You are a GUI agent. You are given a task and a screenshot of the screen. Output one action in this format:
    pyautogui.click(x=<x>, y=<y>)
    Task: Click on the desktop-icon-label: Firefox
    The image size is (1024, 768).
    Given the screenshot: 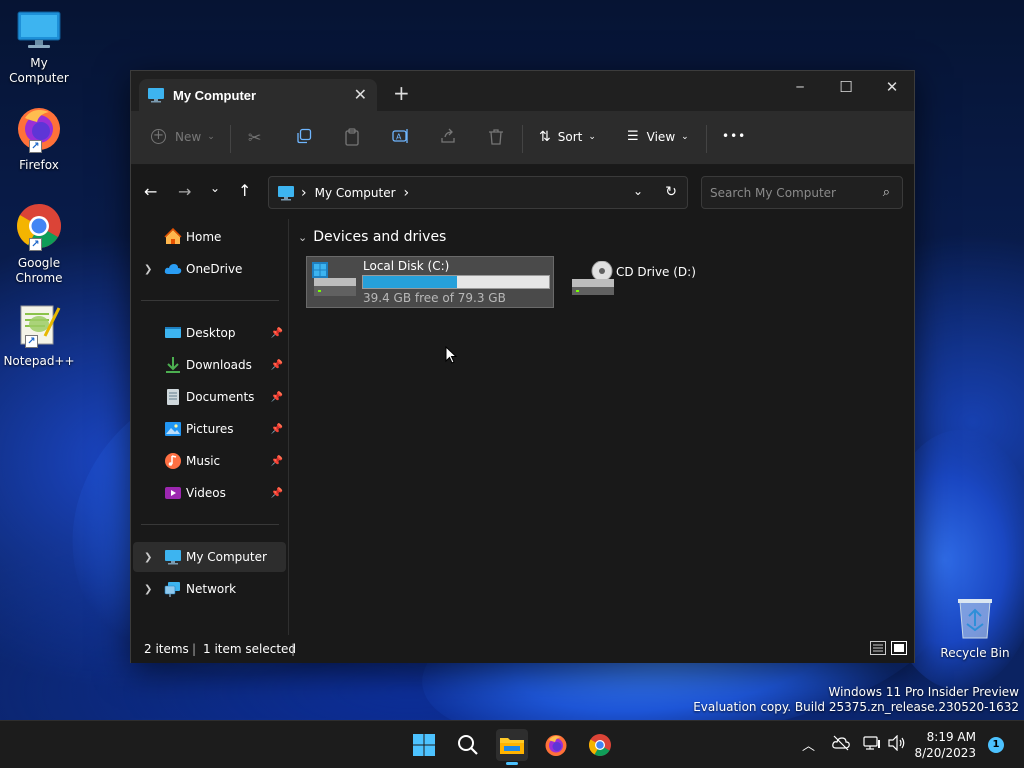 What is the action you would take?
    pyautogui.click(x=39, y=165)
    